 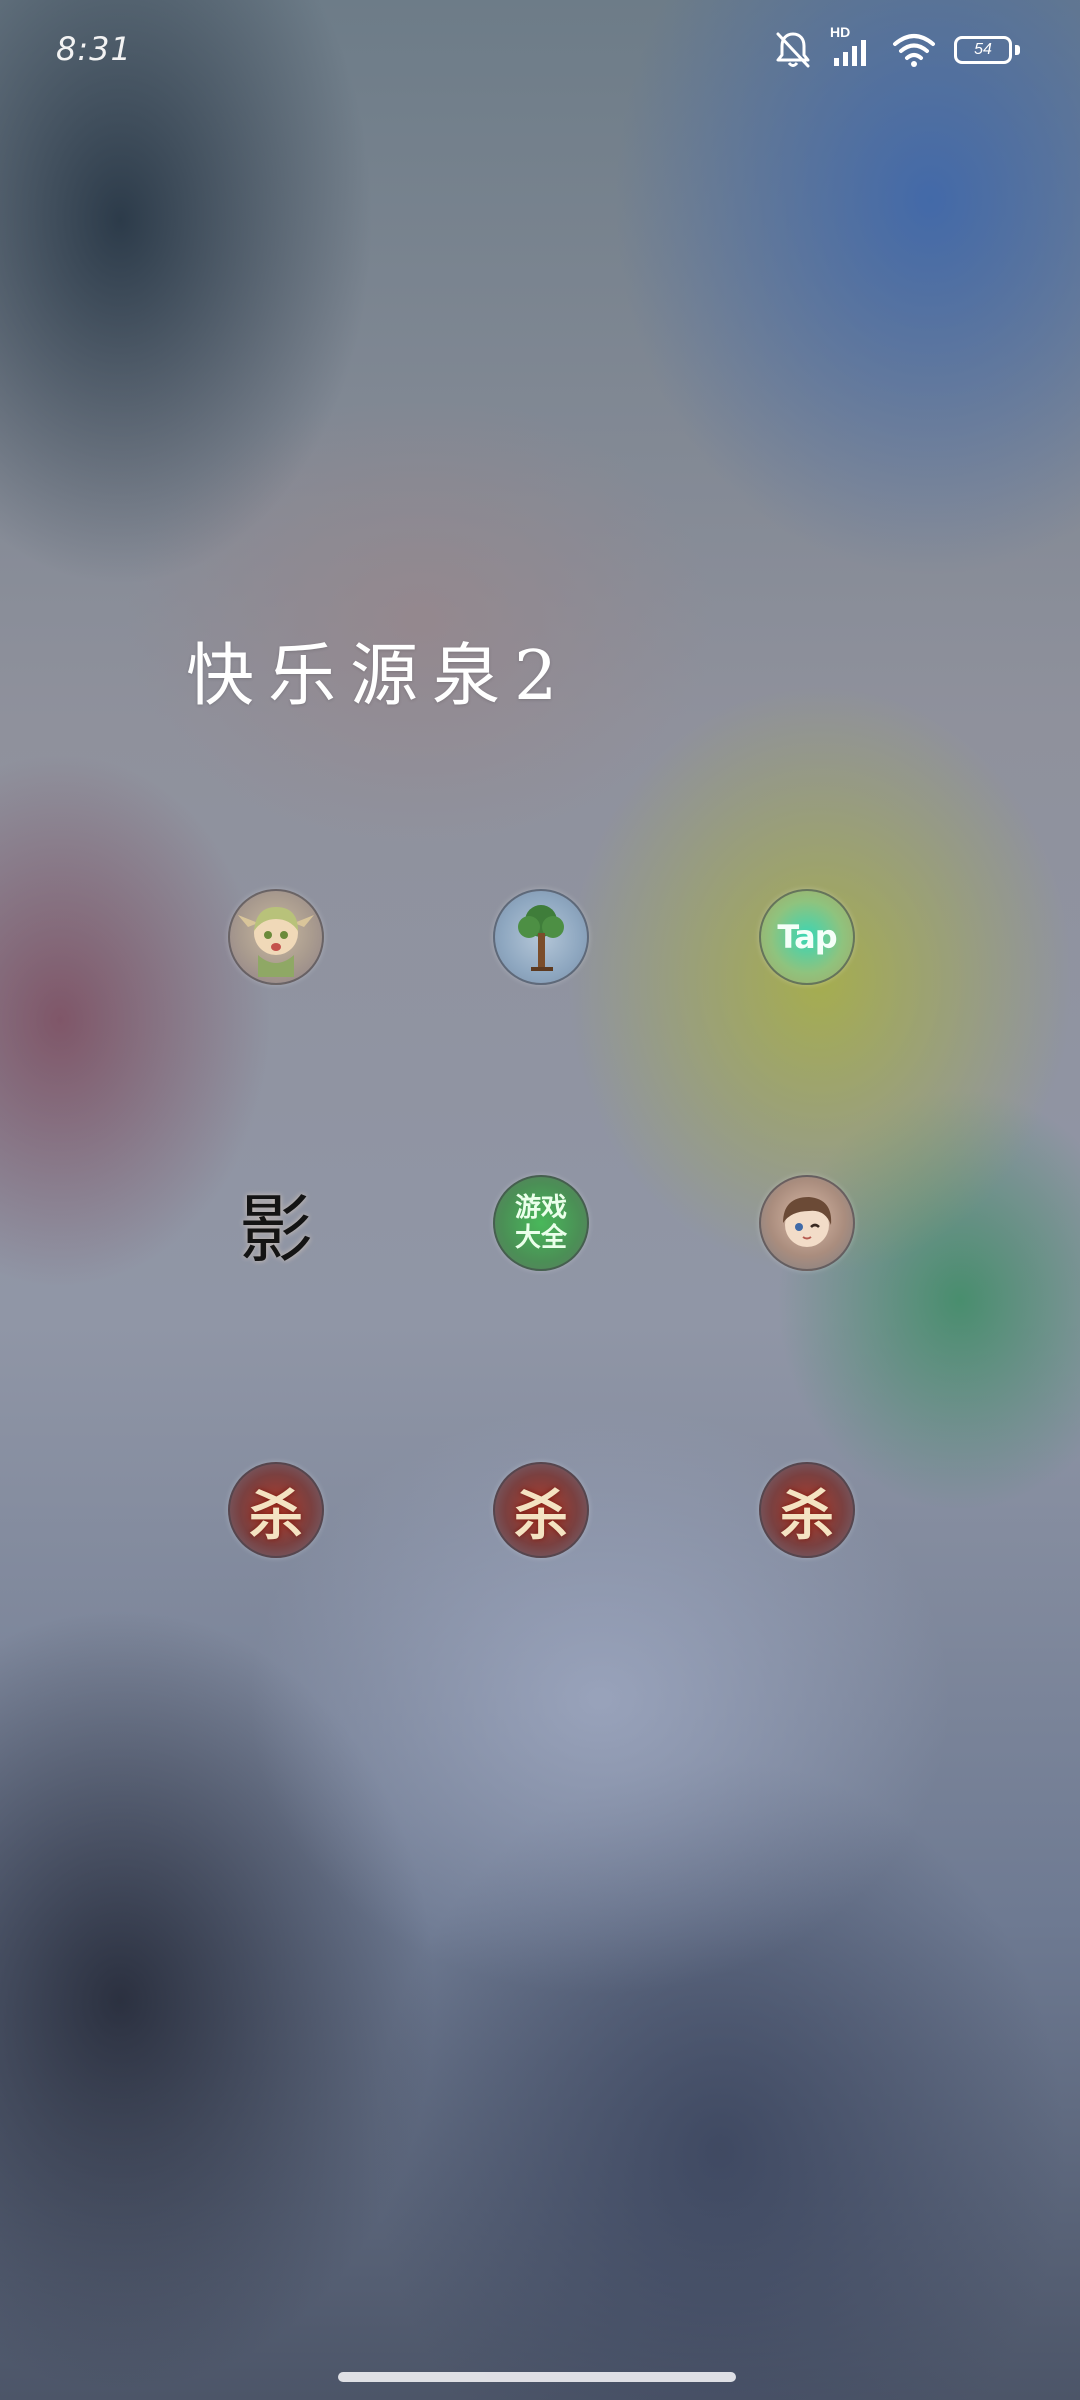 What do you see at coordinates (793, 50) in the screenshot?
I see `bell-off-icon` at bounding box center [793, 50].